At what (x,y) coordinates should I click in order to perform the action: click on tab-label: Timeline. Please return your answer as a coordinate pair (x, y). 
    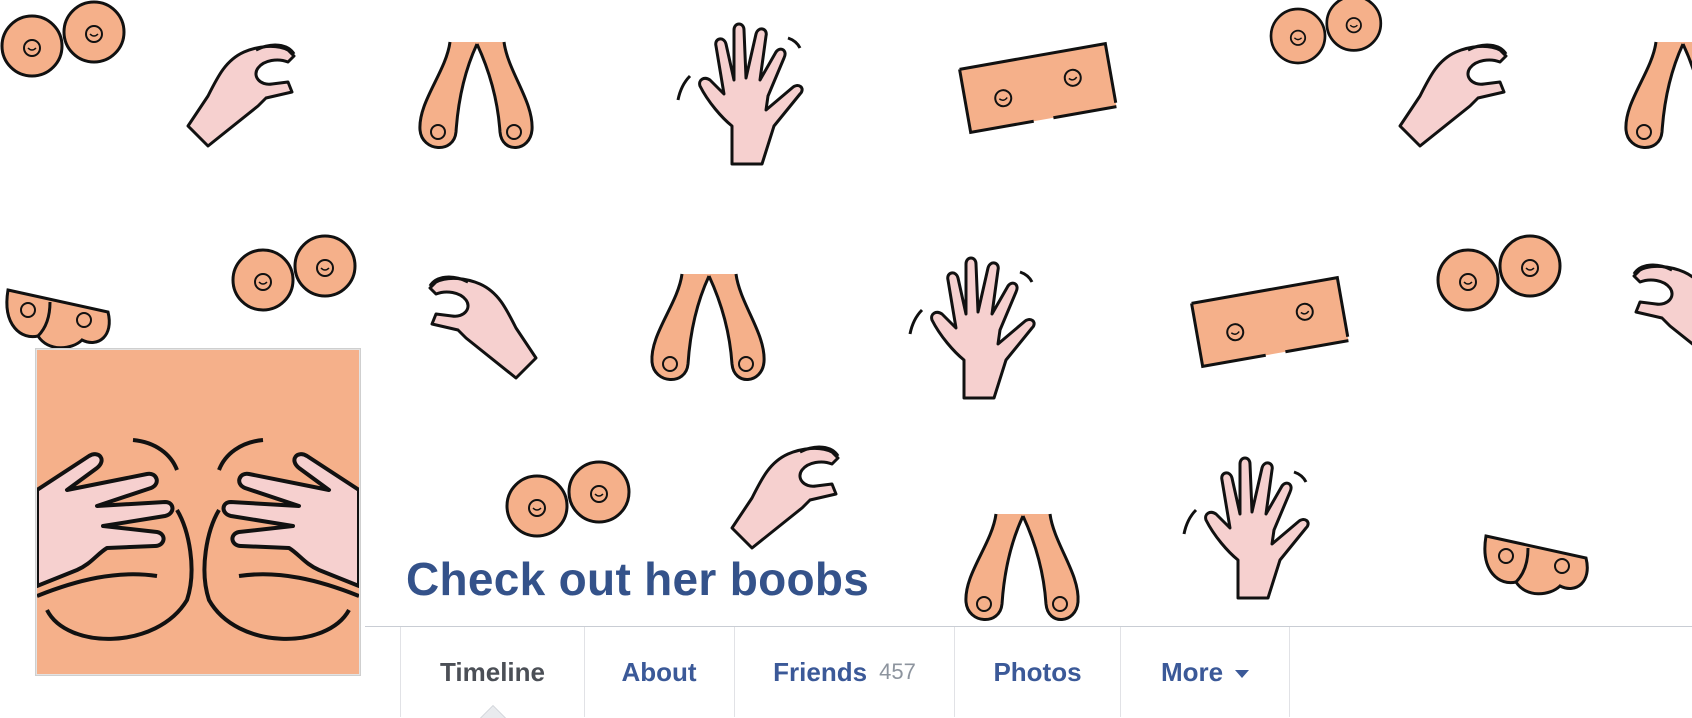
    Looking at the image, I should click on (492, 671).